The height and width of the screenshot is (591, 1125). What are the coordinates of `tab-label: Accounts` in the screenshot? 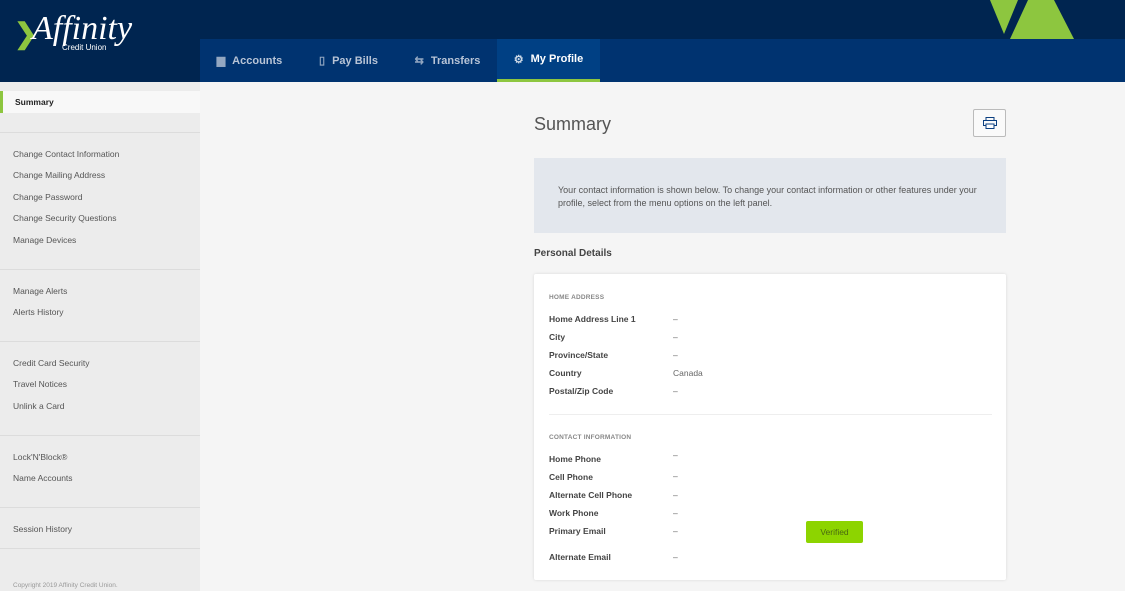 It's located at (257, 60).